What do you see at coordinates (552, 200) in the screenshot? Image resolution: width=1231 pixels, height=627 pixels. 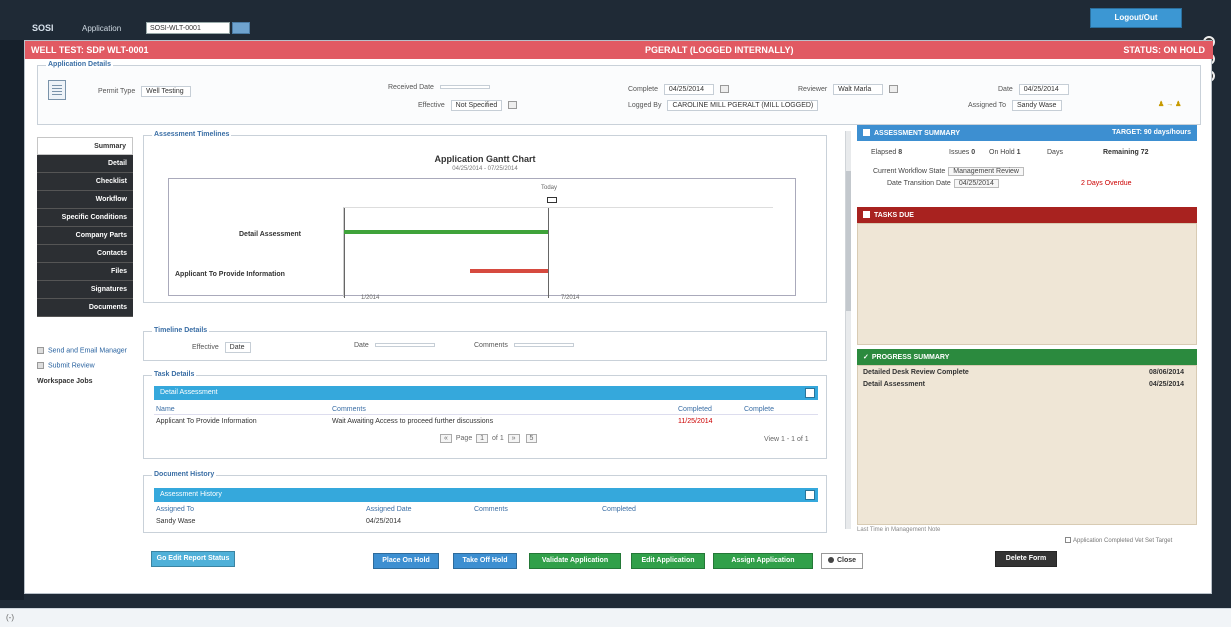 I see `today-marker-icon` at bounding box center [552, 200].